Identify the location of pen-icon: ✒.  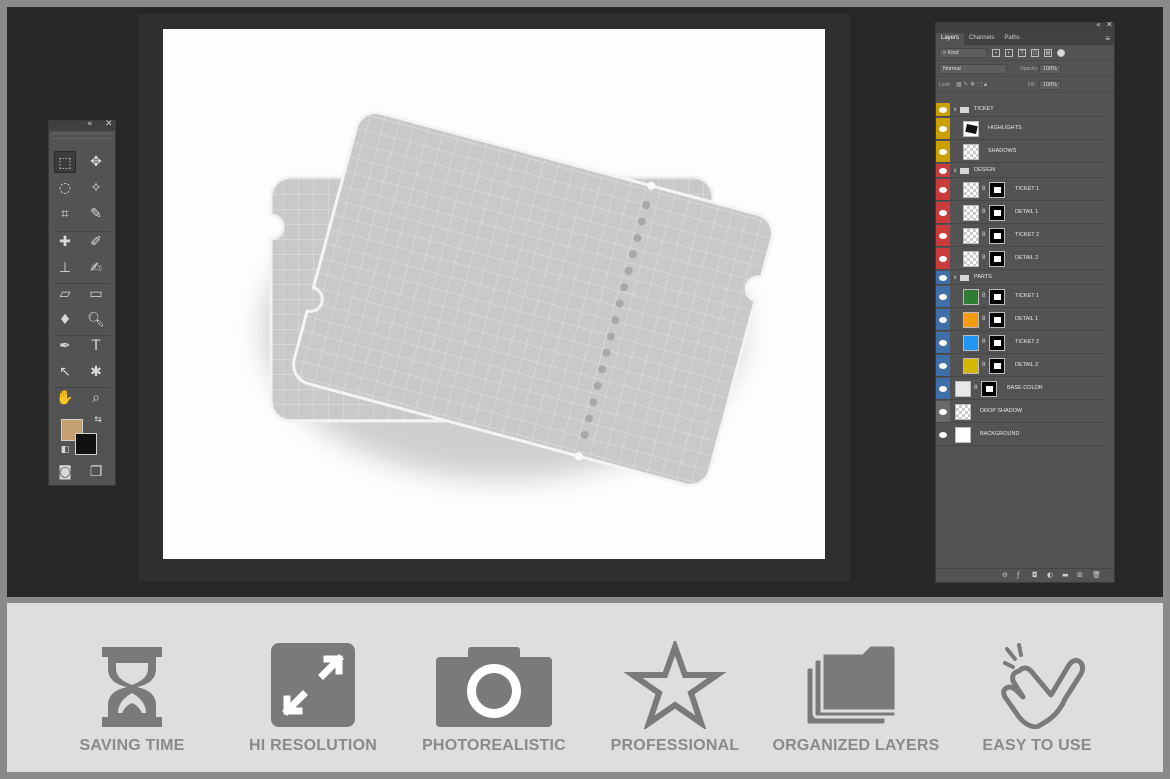
(65, 346).